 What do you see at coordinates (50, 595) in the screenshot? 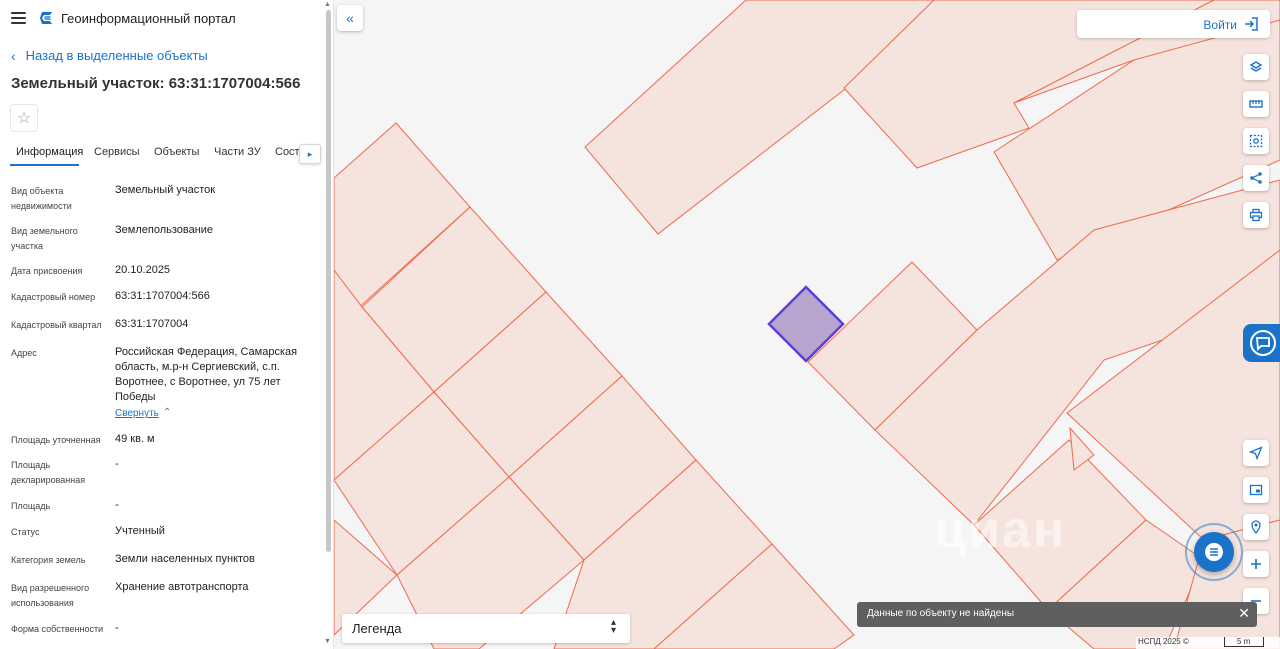
I see `field-label: Вид разрешенного использования` at bounding box center [50, 595].